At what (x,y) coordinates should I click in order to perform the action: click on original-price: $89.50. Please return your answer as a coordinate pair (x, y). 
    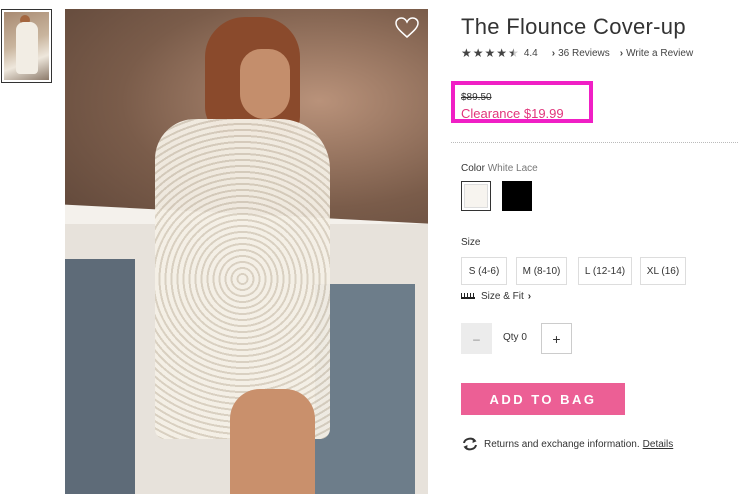
    Looking at the image, I should click on (476, 97).